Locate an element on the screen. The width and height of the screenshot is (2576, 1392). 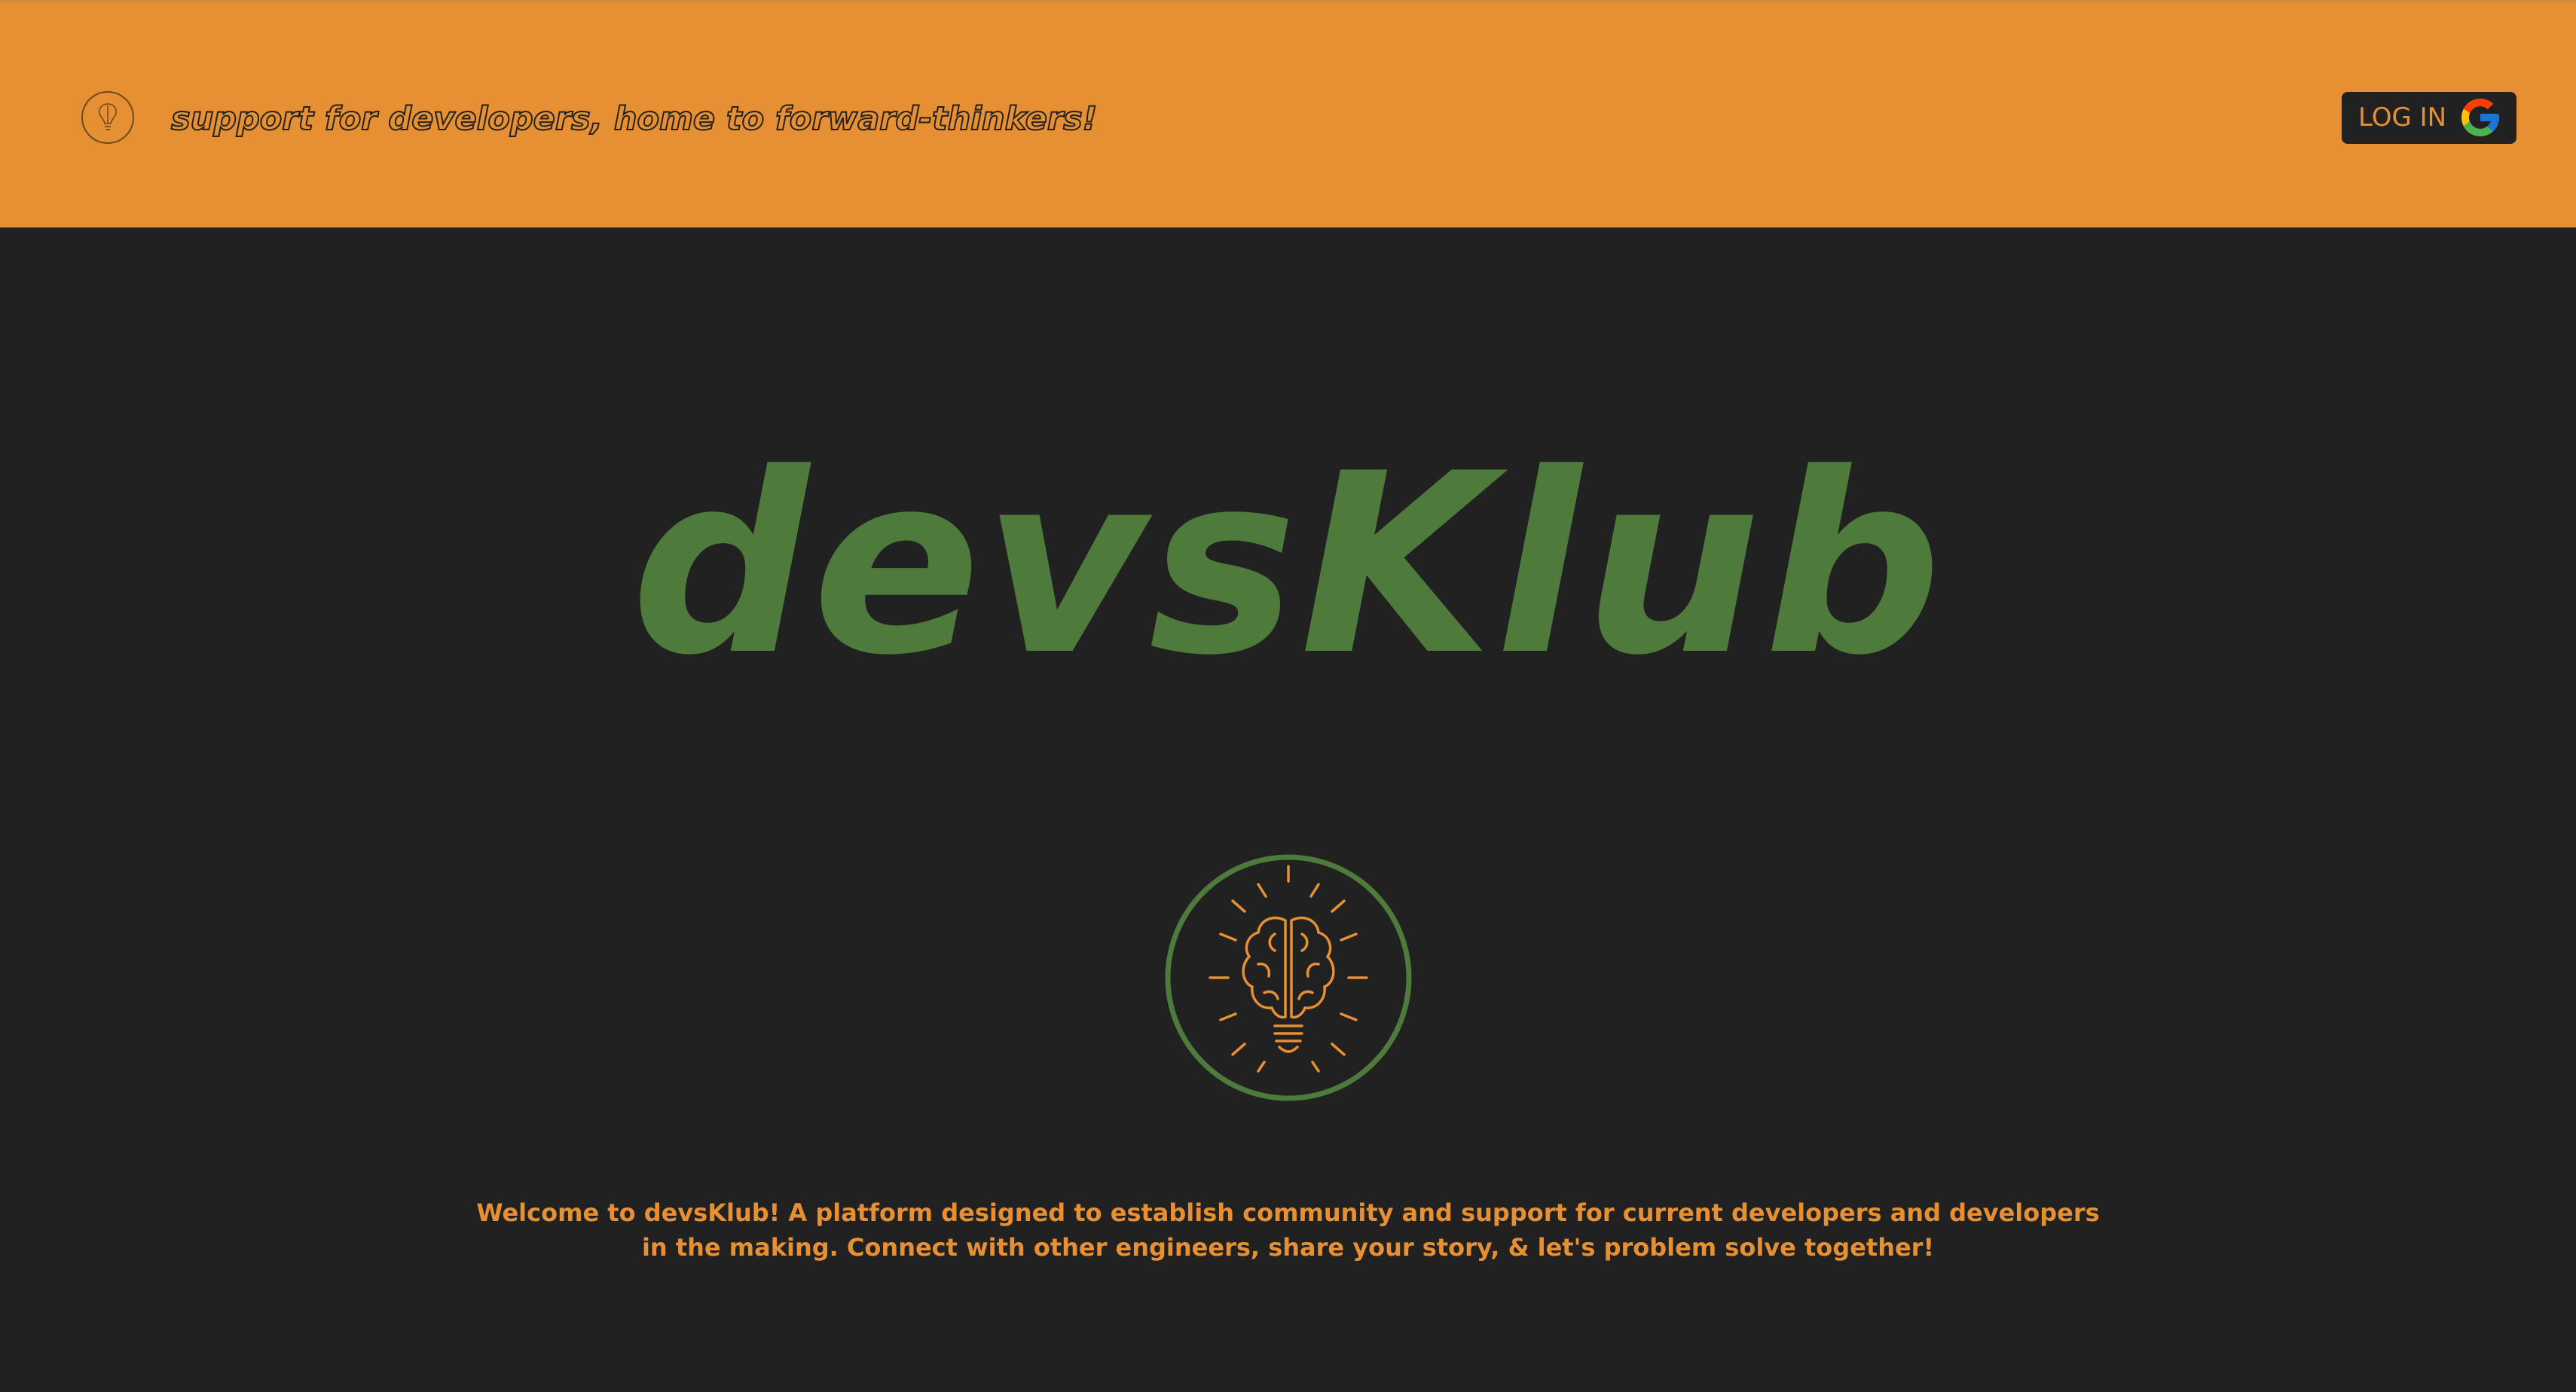
google-icon is located at coordinates (2480, 117).